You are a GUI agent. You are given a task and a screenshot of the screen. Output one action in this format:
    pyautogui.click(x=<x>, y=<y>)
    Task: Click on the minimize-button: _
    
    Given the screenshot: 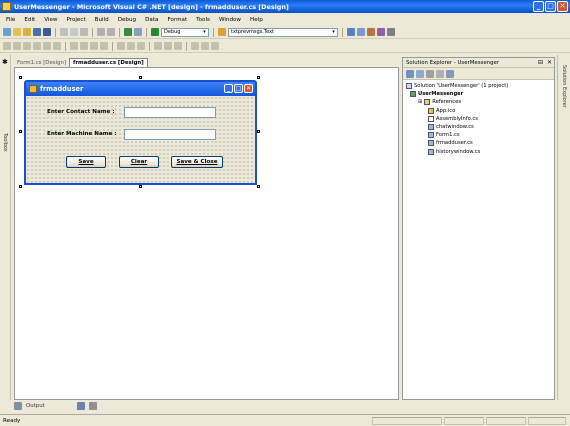 What is the action you would take?
    pyautogui.click(x=538, y=6)
    